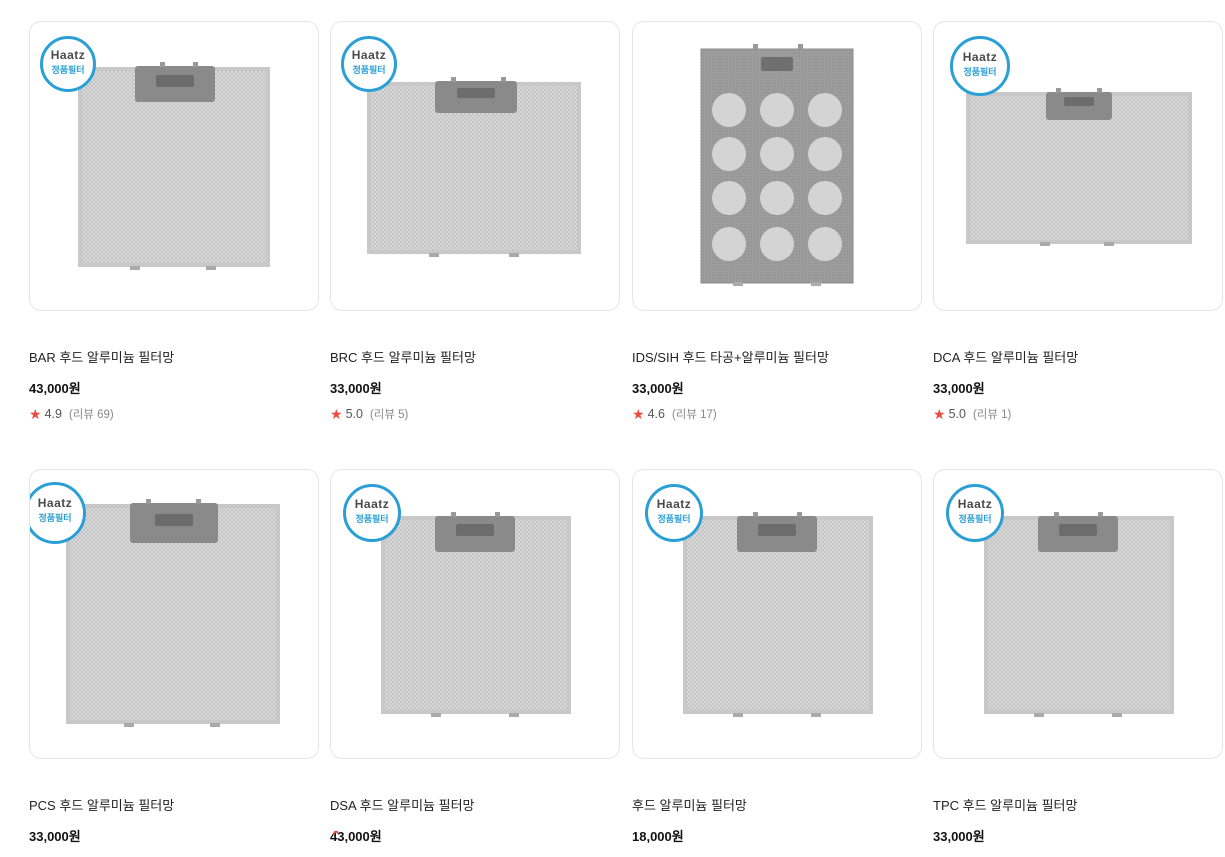 The image size is (1225, 857). Describe the element at coordinates (1005, 356) in the screenshot. I see `product-name: DCA 후드 알루미늄 필터망` at that location.